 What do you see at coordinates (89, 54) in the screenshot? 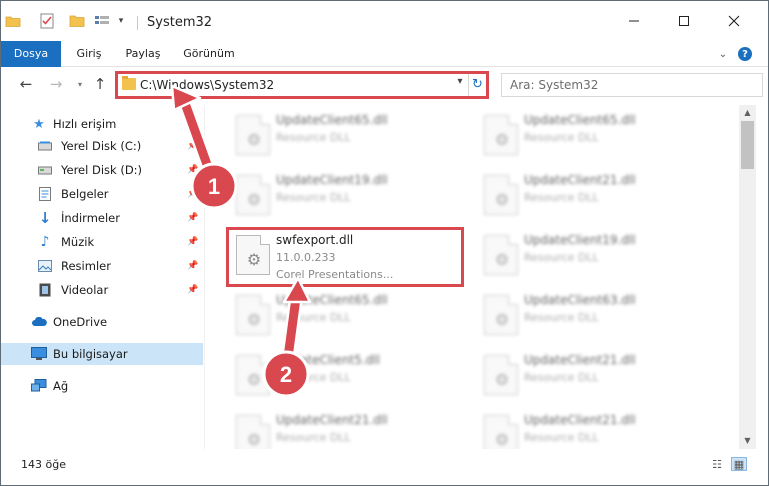
I see `tab-home: Giriş` at bounding box center [89, 54].